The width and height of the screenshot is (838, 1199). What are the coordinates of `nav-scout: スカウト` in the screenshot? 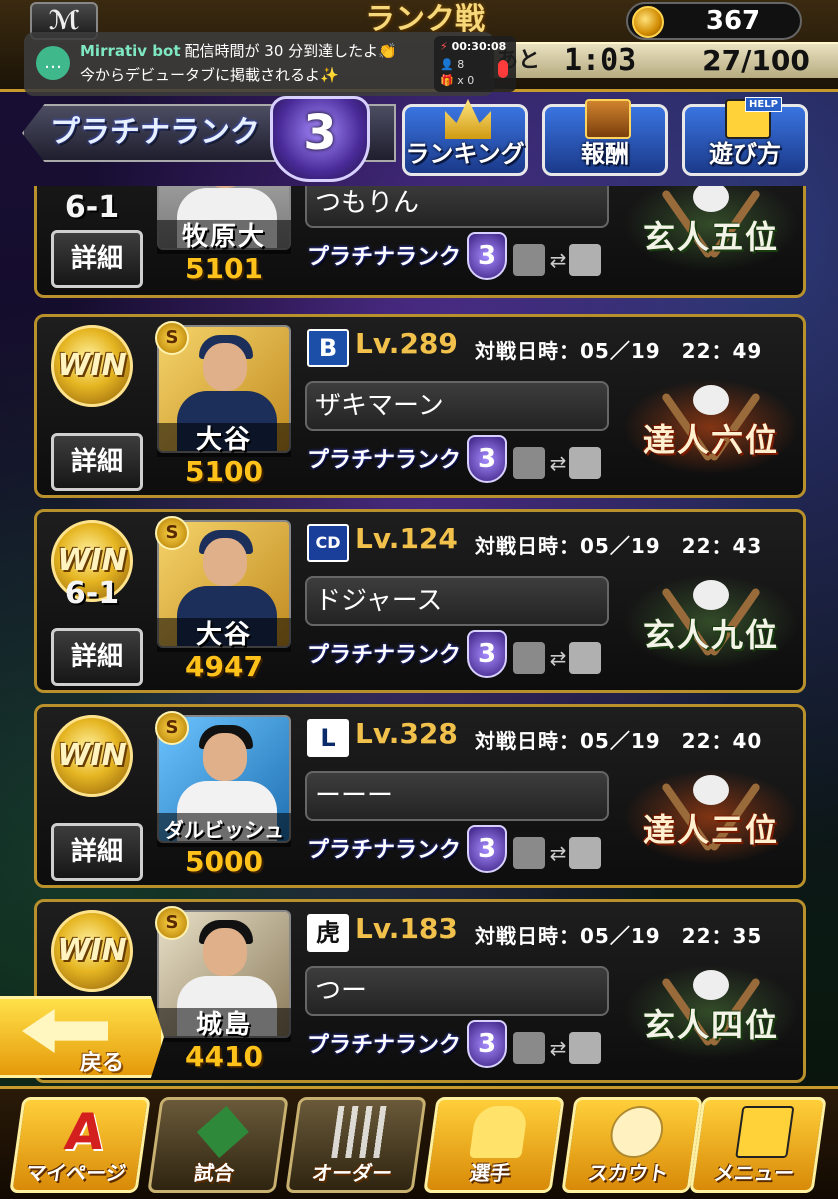 It's located at (632, 1145).